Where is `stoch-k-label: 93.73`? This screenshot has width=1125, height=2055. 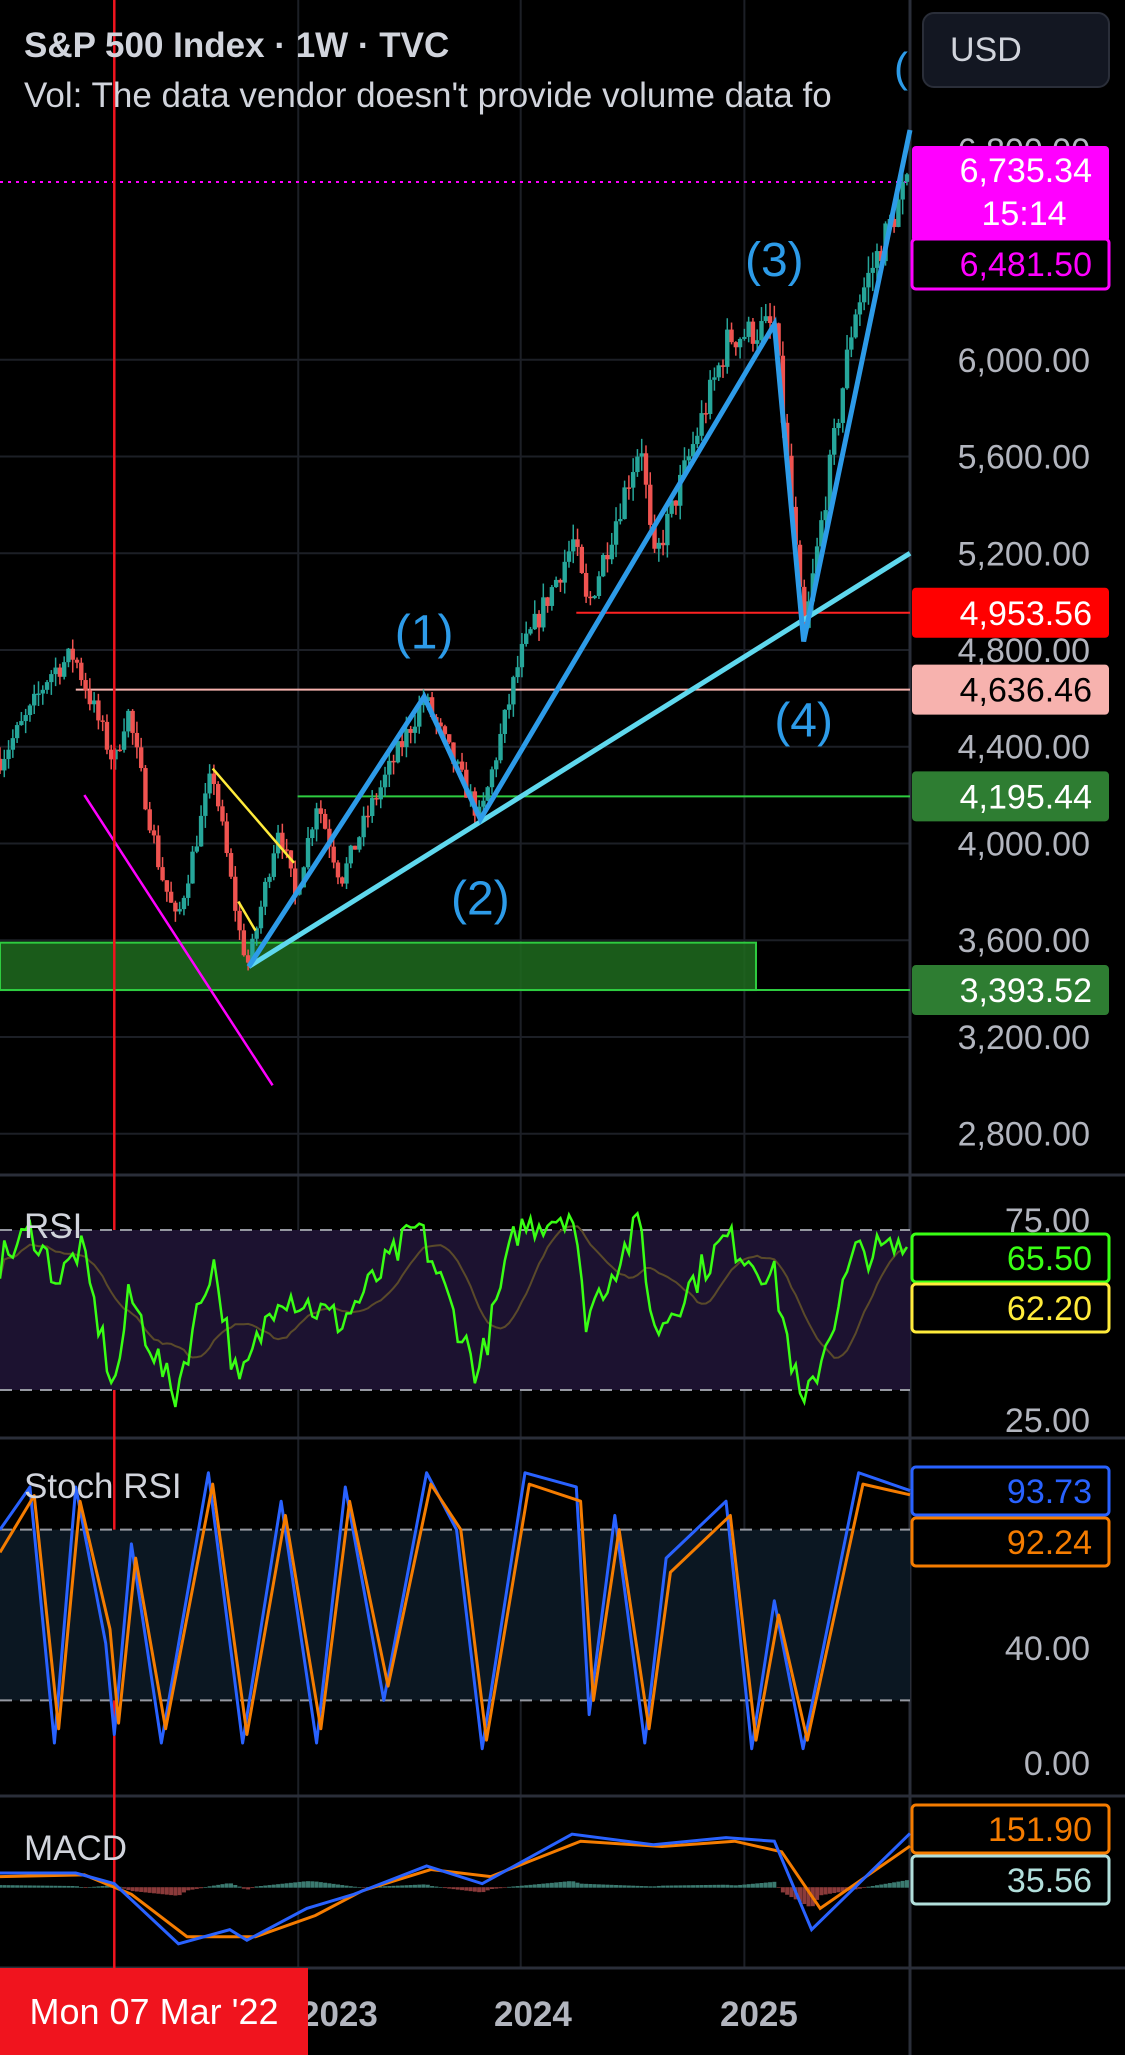
stoch-k-label: 93.73 is located at coordinates (1010, 1491).